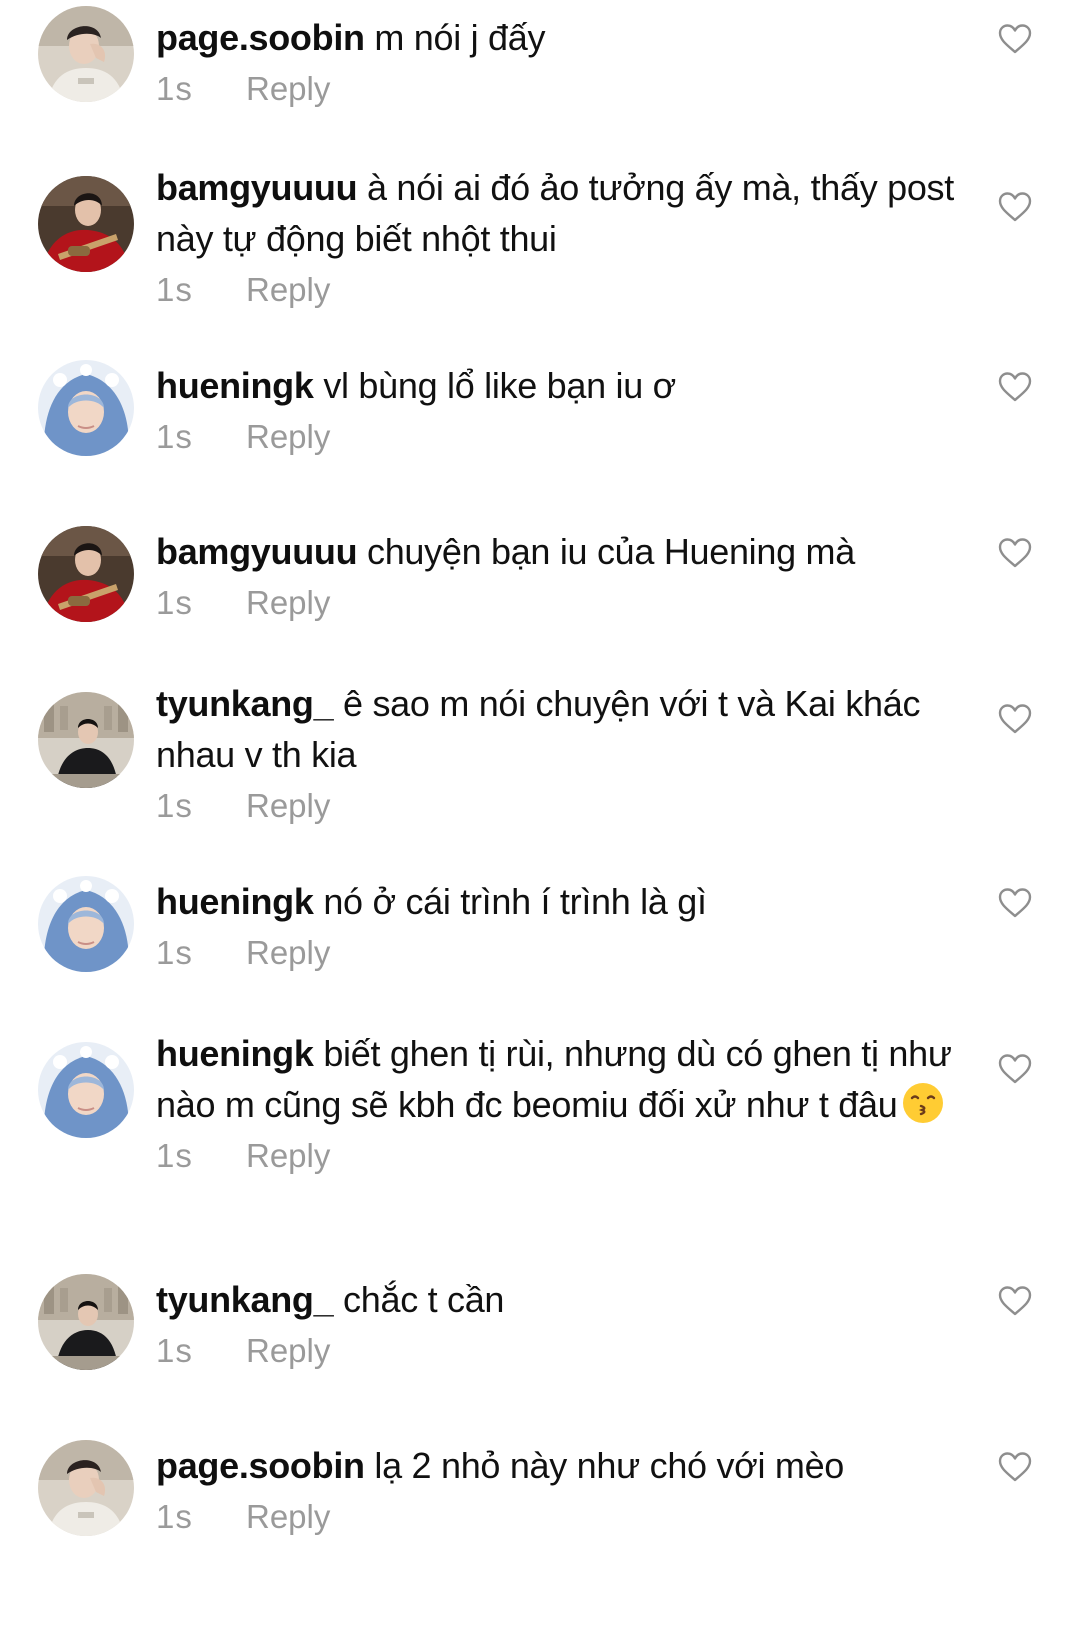 This screenshot has width=1080, height=1646. Describe the element at coordinates (556, 37) in the screenshot. I see `comment-text: page.soobin m nói j đấy` at that location.